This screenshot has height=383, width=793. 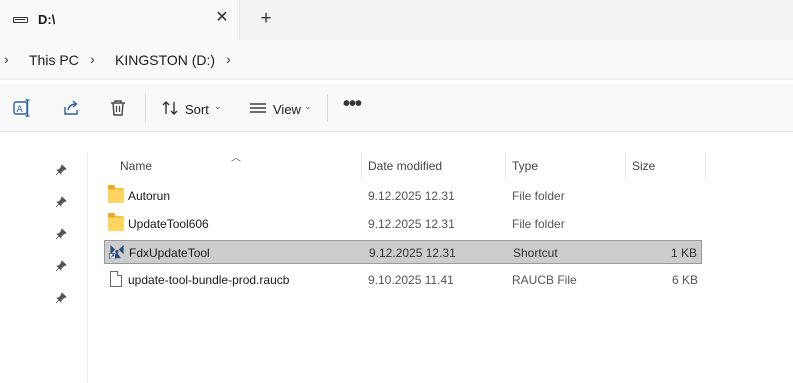 What do you see at coordinates (136, 165) in the screenshot?
I see `column-header-name: Name` at bounding box center [136, 165].